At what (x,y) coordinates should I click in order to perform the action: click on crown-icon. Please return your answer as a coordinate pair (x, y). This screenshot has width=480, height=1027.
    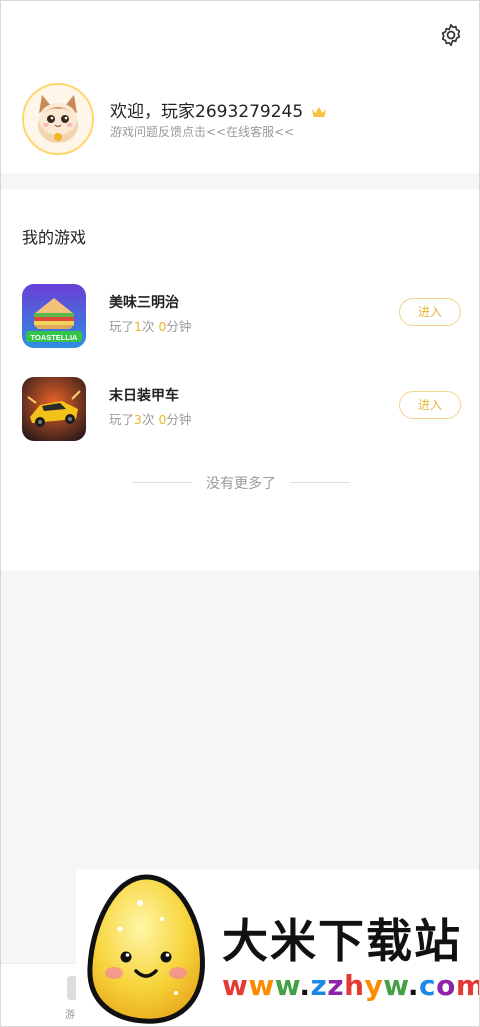
    Looking at the image, I should click on (318, 112).